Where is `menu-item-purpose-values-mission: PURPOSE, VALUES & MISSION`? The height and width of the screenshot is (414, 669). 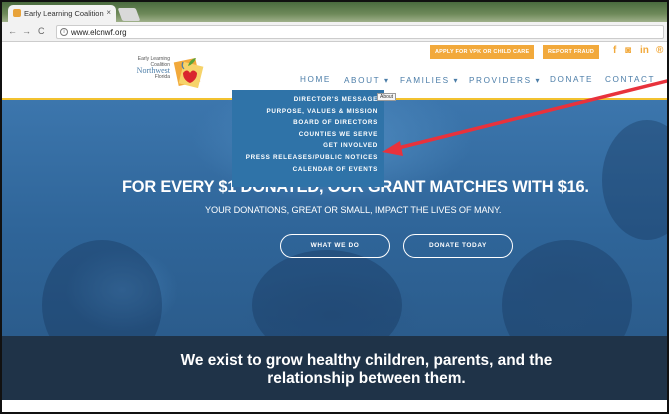 menu-item-purpose-values-mission: PURPOSE, VALUES & MISSION is located at coordinates (308, 114).